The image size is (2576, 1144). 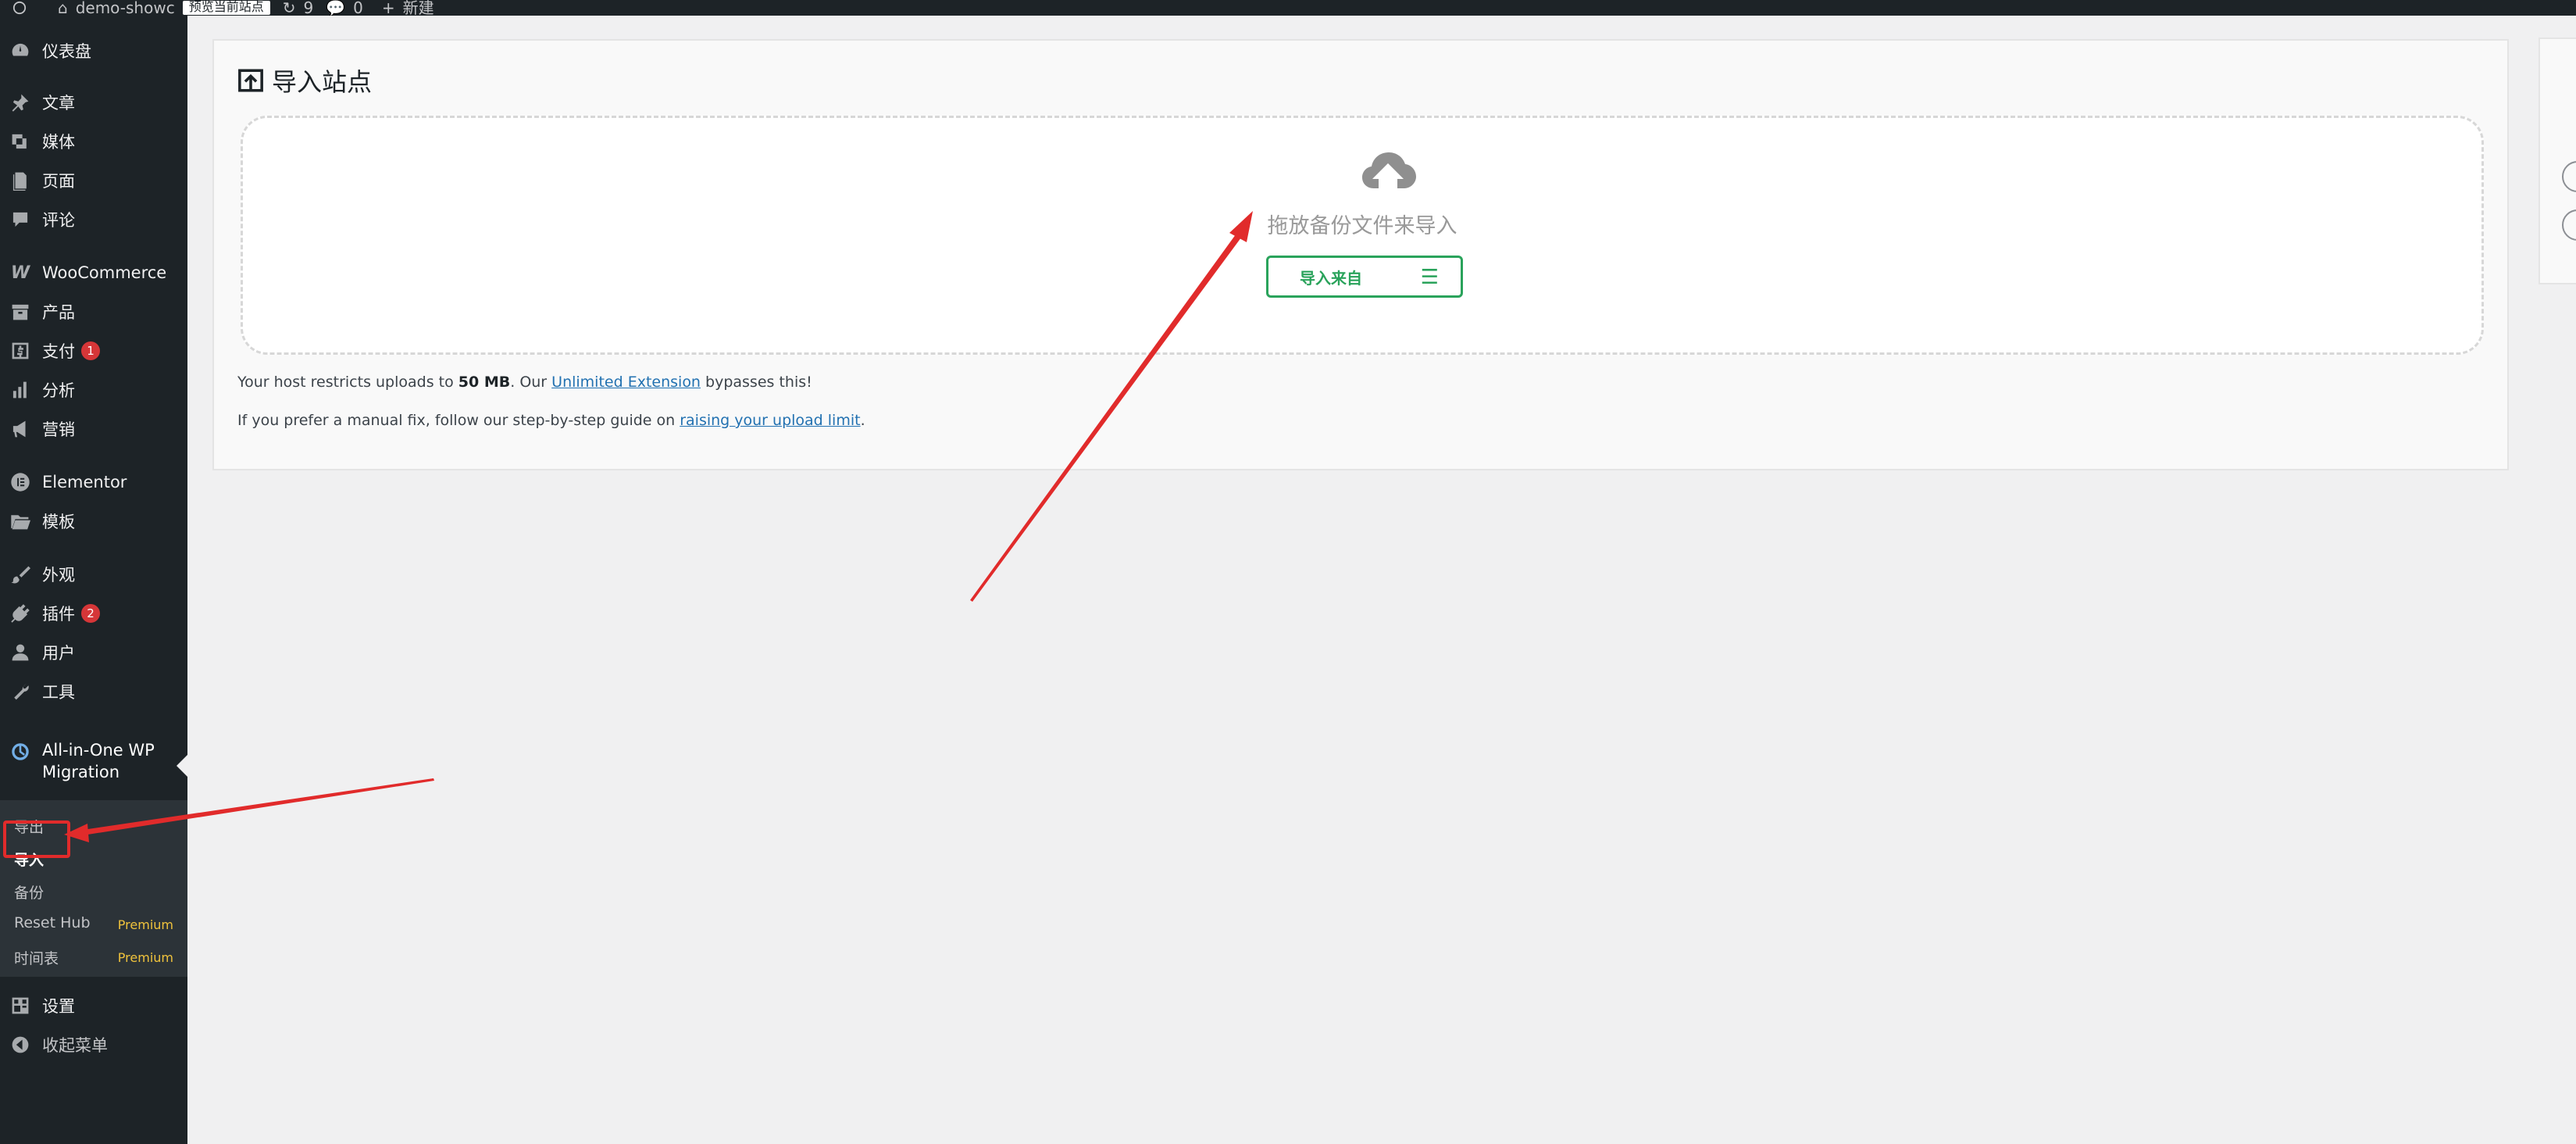 What do you see at coordinates (93, 141) in the screenshot?
I see `sidebar-item-media: 媒体` at bounding box center [93, 141].